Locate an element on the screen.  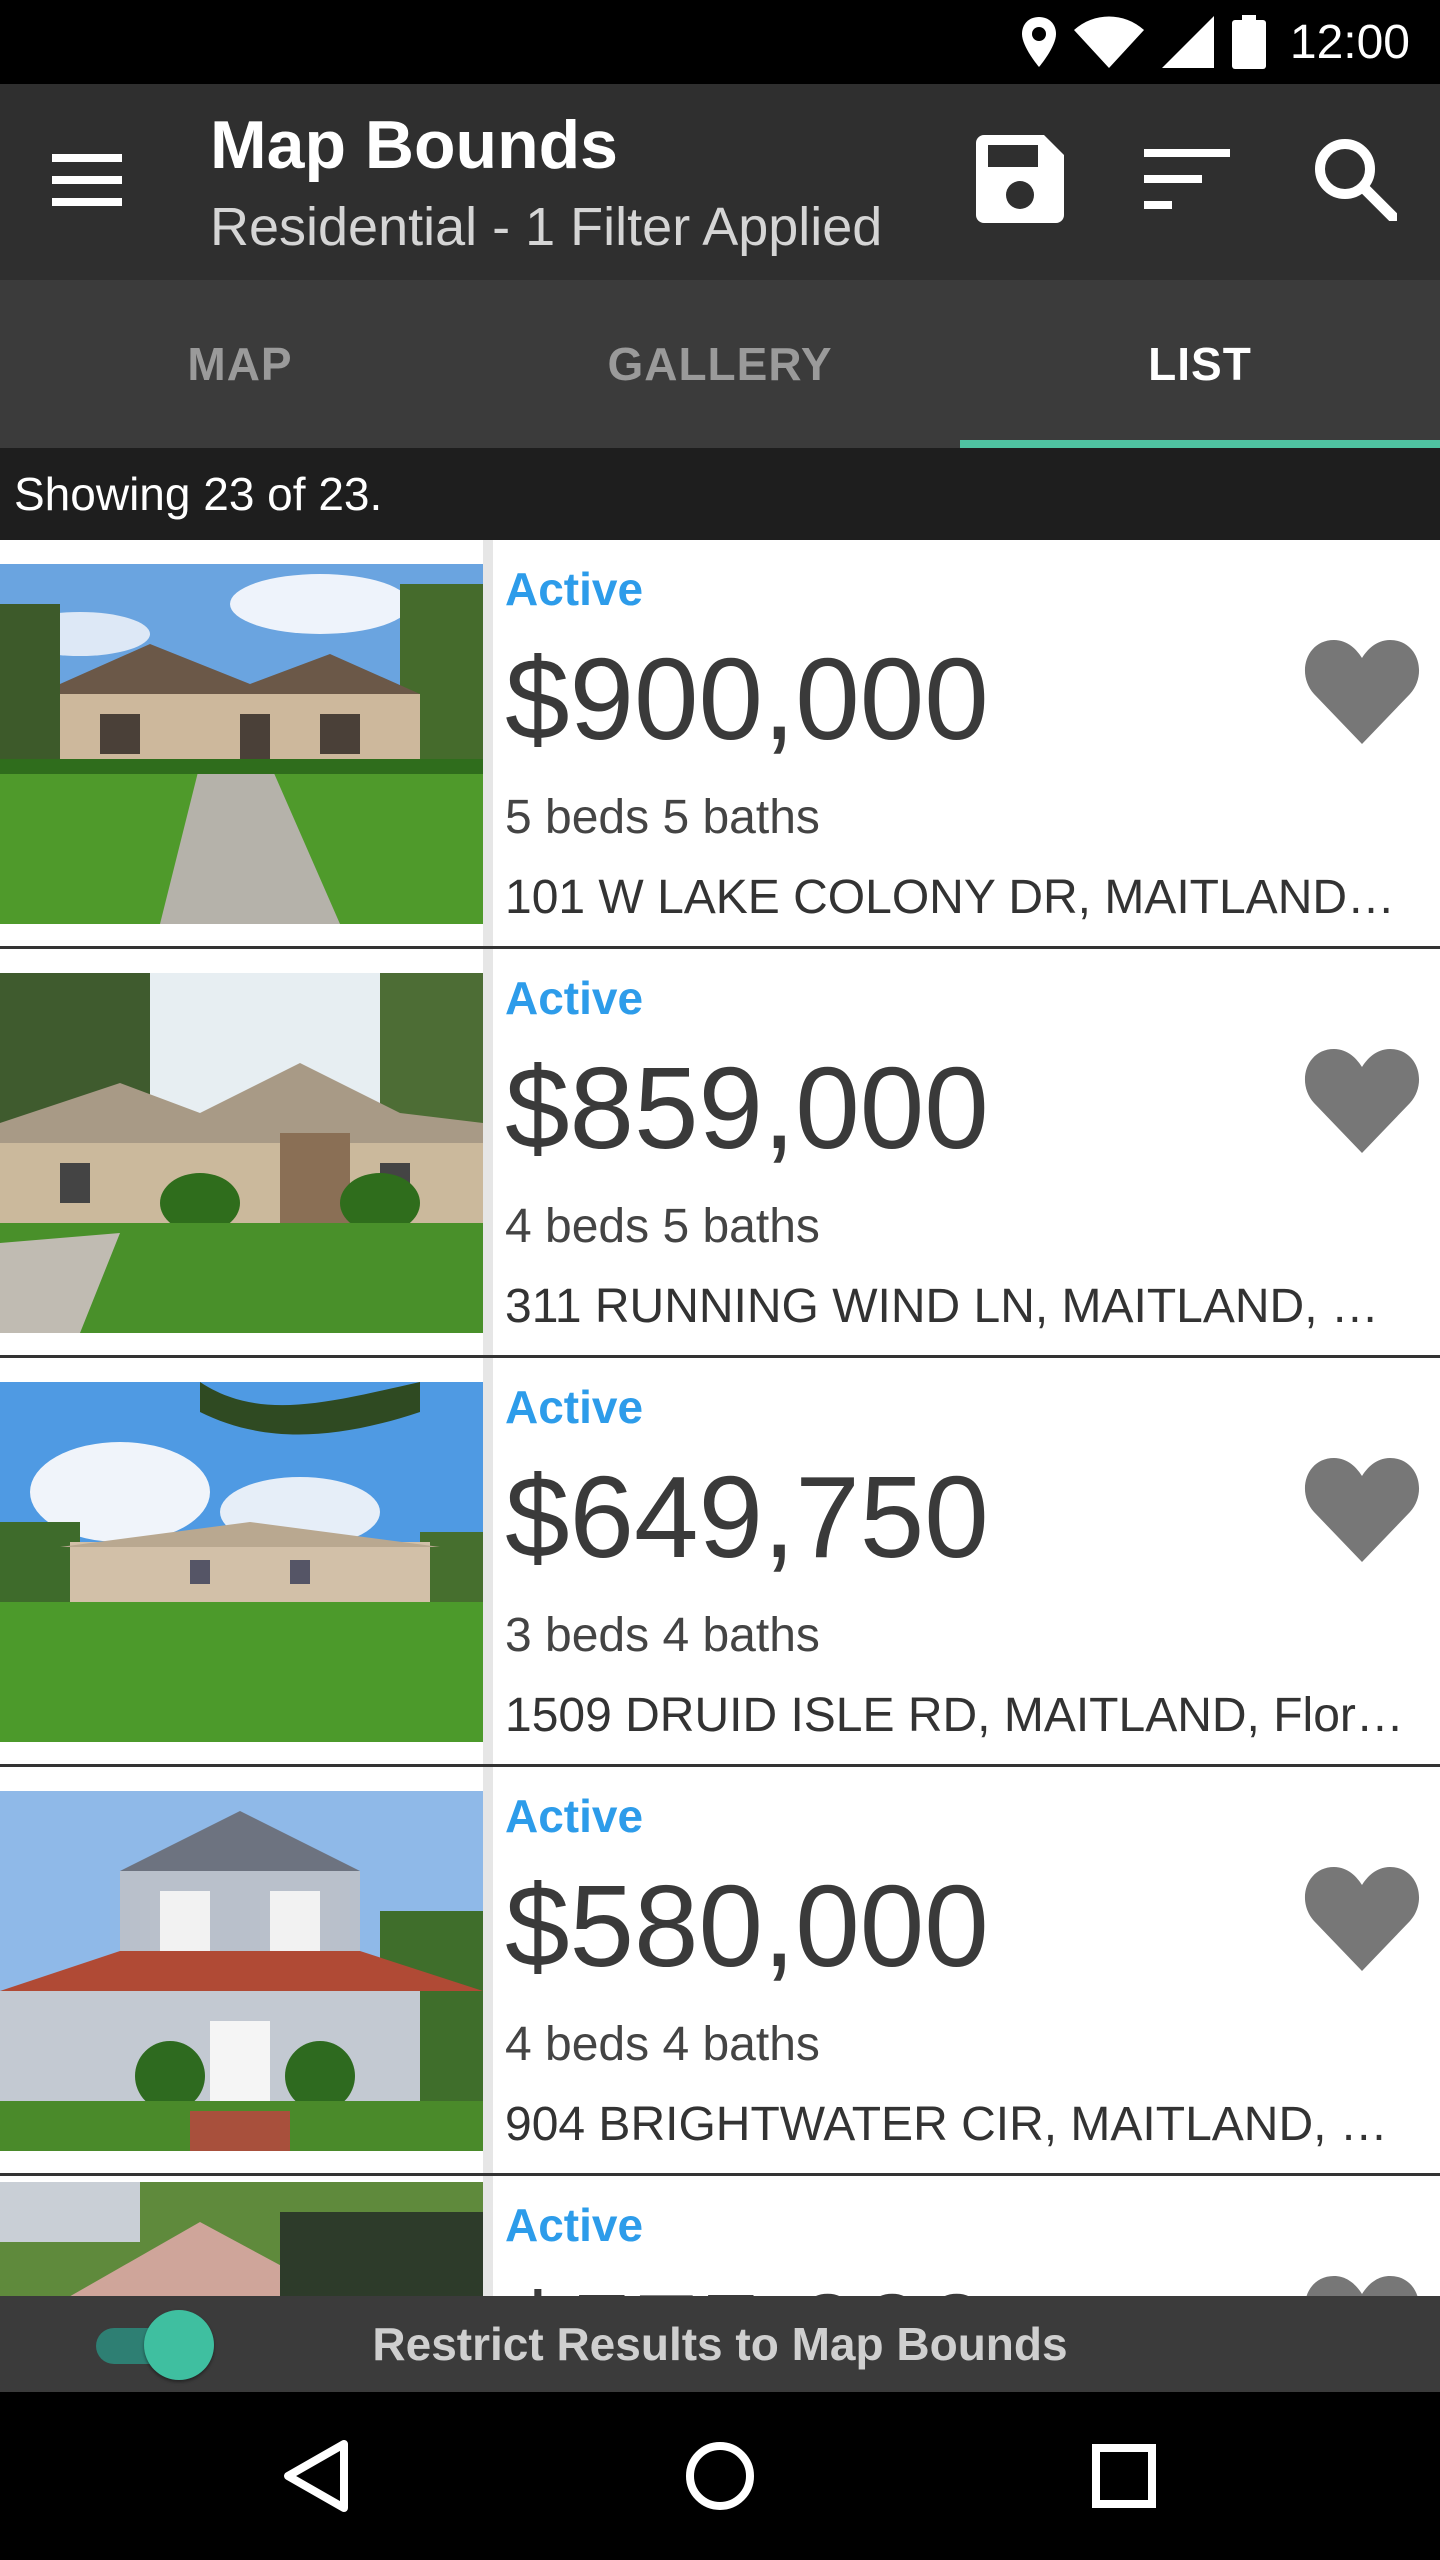
listing-price: $580,000 is located at coordinates (747, 1926).